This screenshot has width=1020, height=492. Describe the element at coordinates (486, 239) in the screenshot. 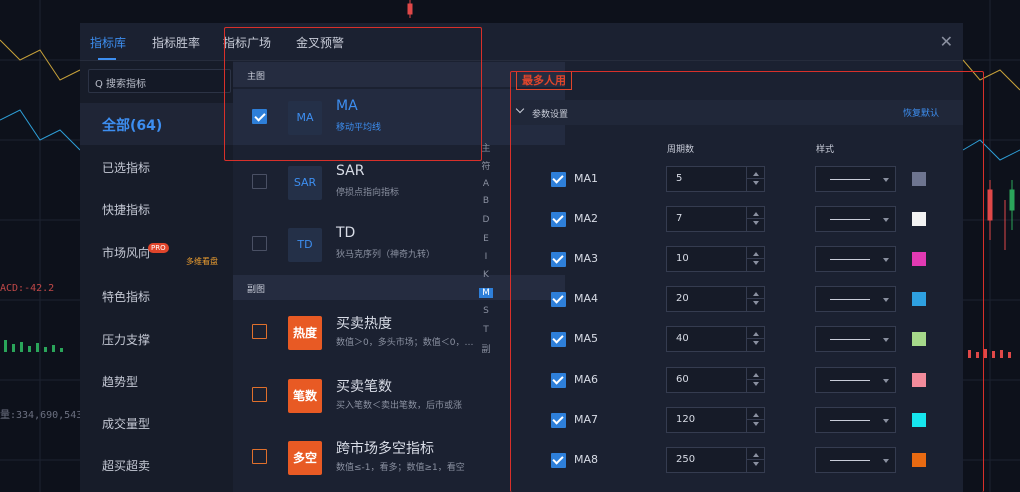

I see `alpha-index-e: E` at that location.